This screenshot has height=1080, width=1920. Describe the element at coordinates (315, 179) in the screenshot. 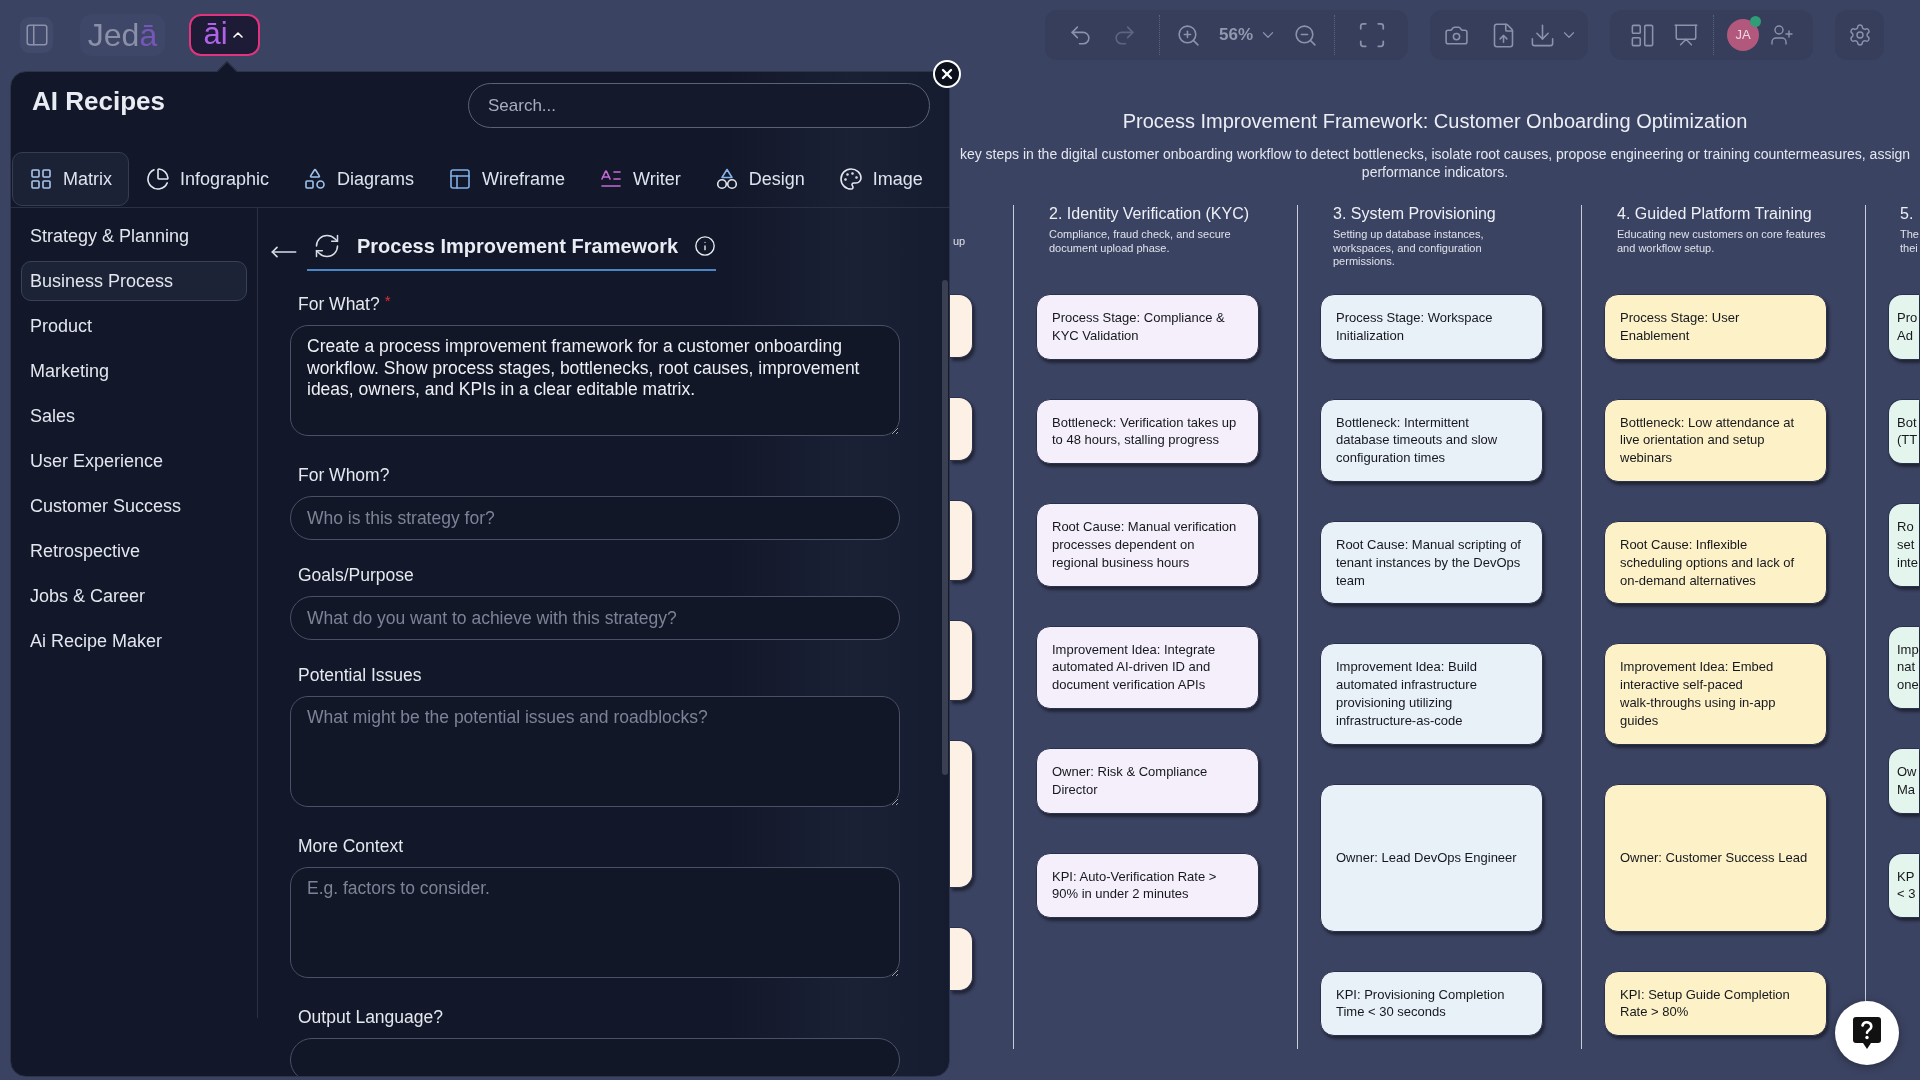

I see `shapes-icon` at that location.